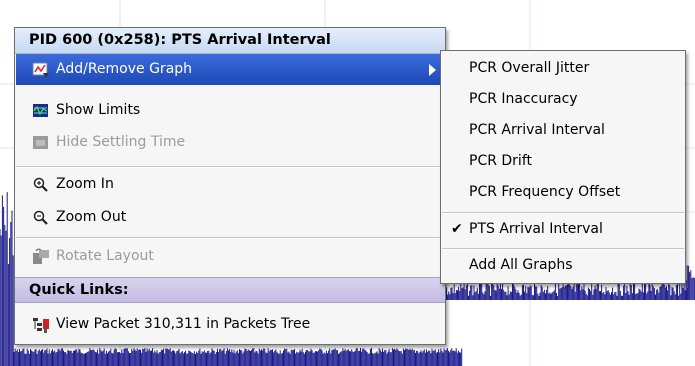 The image size is (695, 366). I want to click on submenu-item-pts-arrival-interval: ✔ PTS Arrival Interval, so click(563, 229).